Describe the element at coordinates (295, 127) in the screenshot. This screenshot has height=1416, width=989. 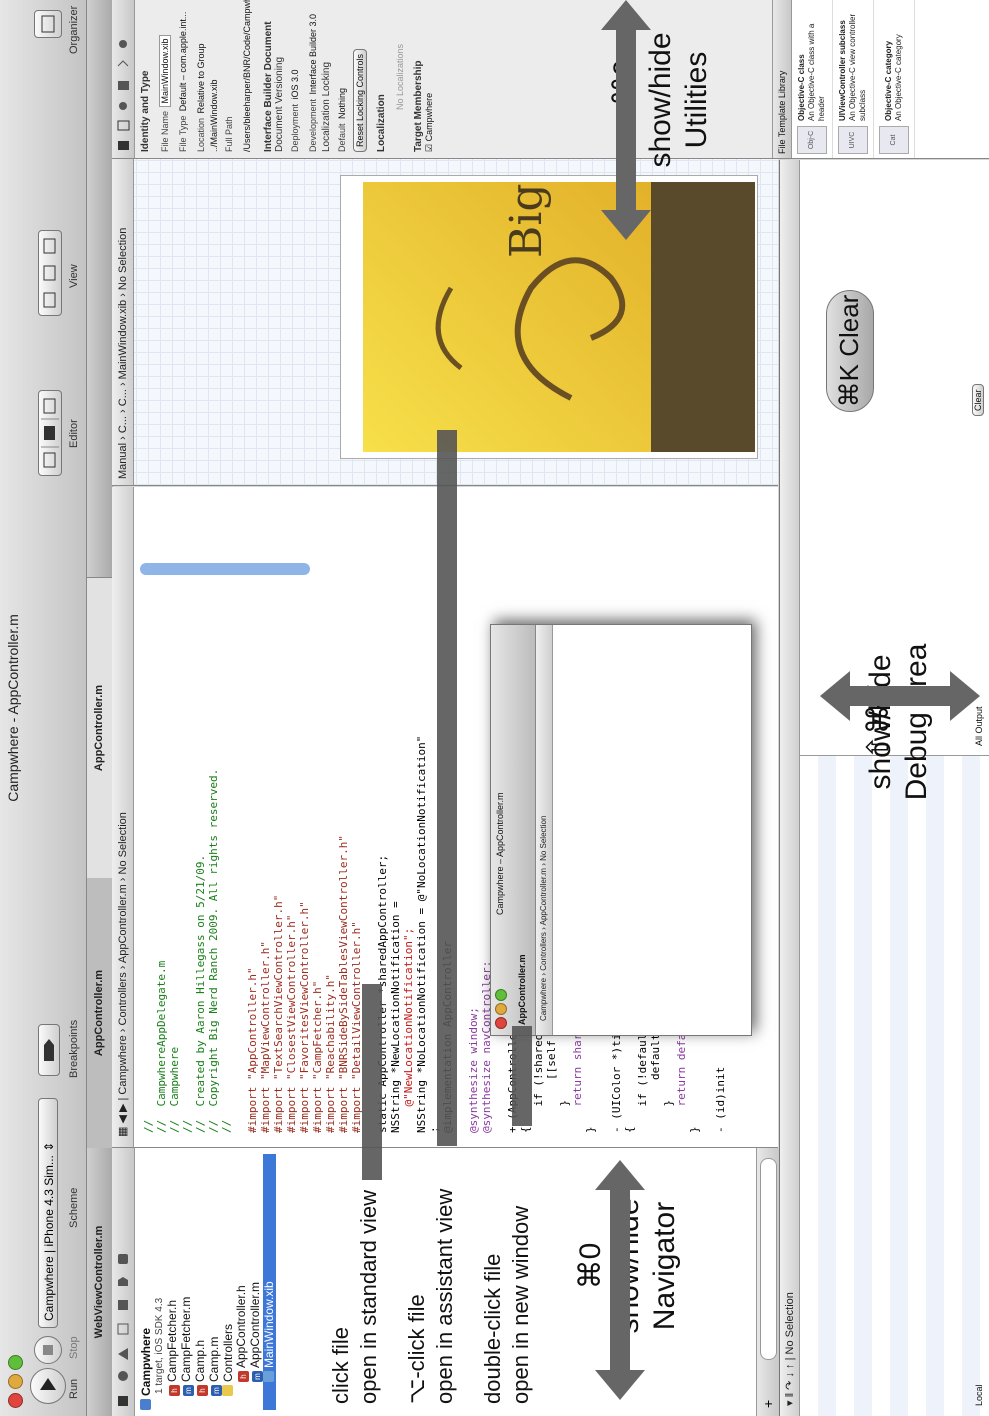
I see `deployment-label: Deployment` at that location.